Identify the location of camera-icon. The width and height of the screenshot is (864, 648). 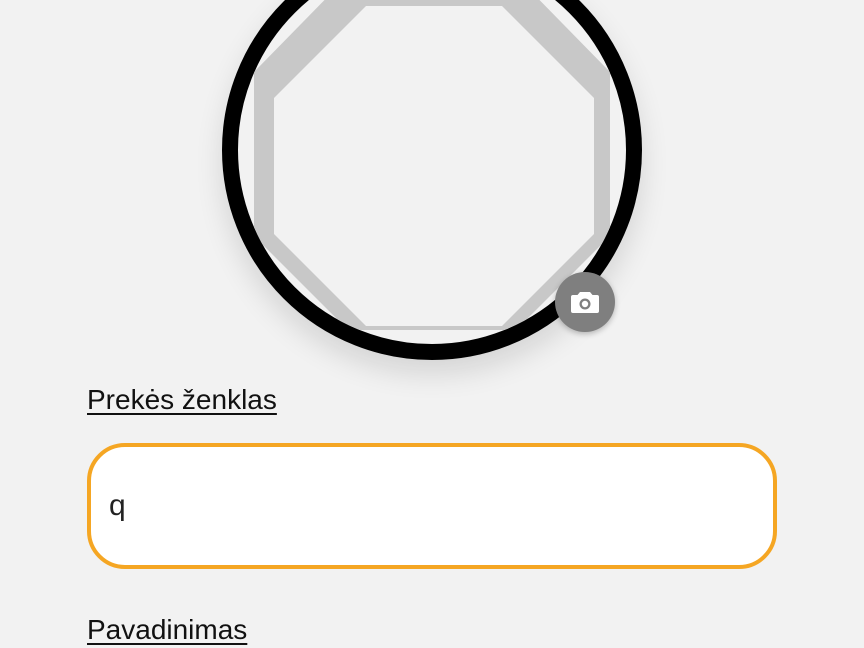
(585, 302).